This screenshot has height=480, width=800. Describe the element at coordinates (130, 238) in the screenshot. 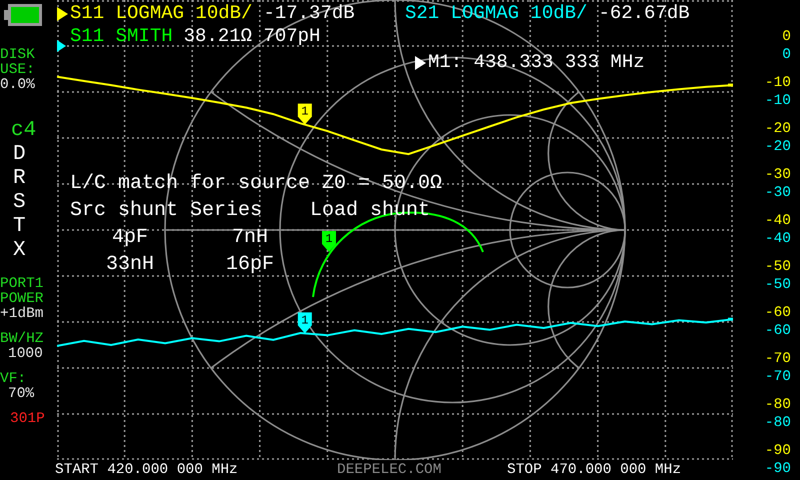

I see `component-value: 4pF` at that location.